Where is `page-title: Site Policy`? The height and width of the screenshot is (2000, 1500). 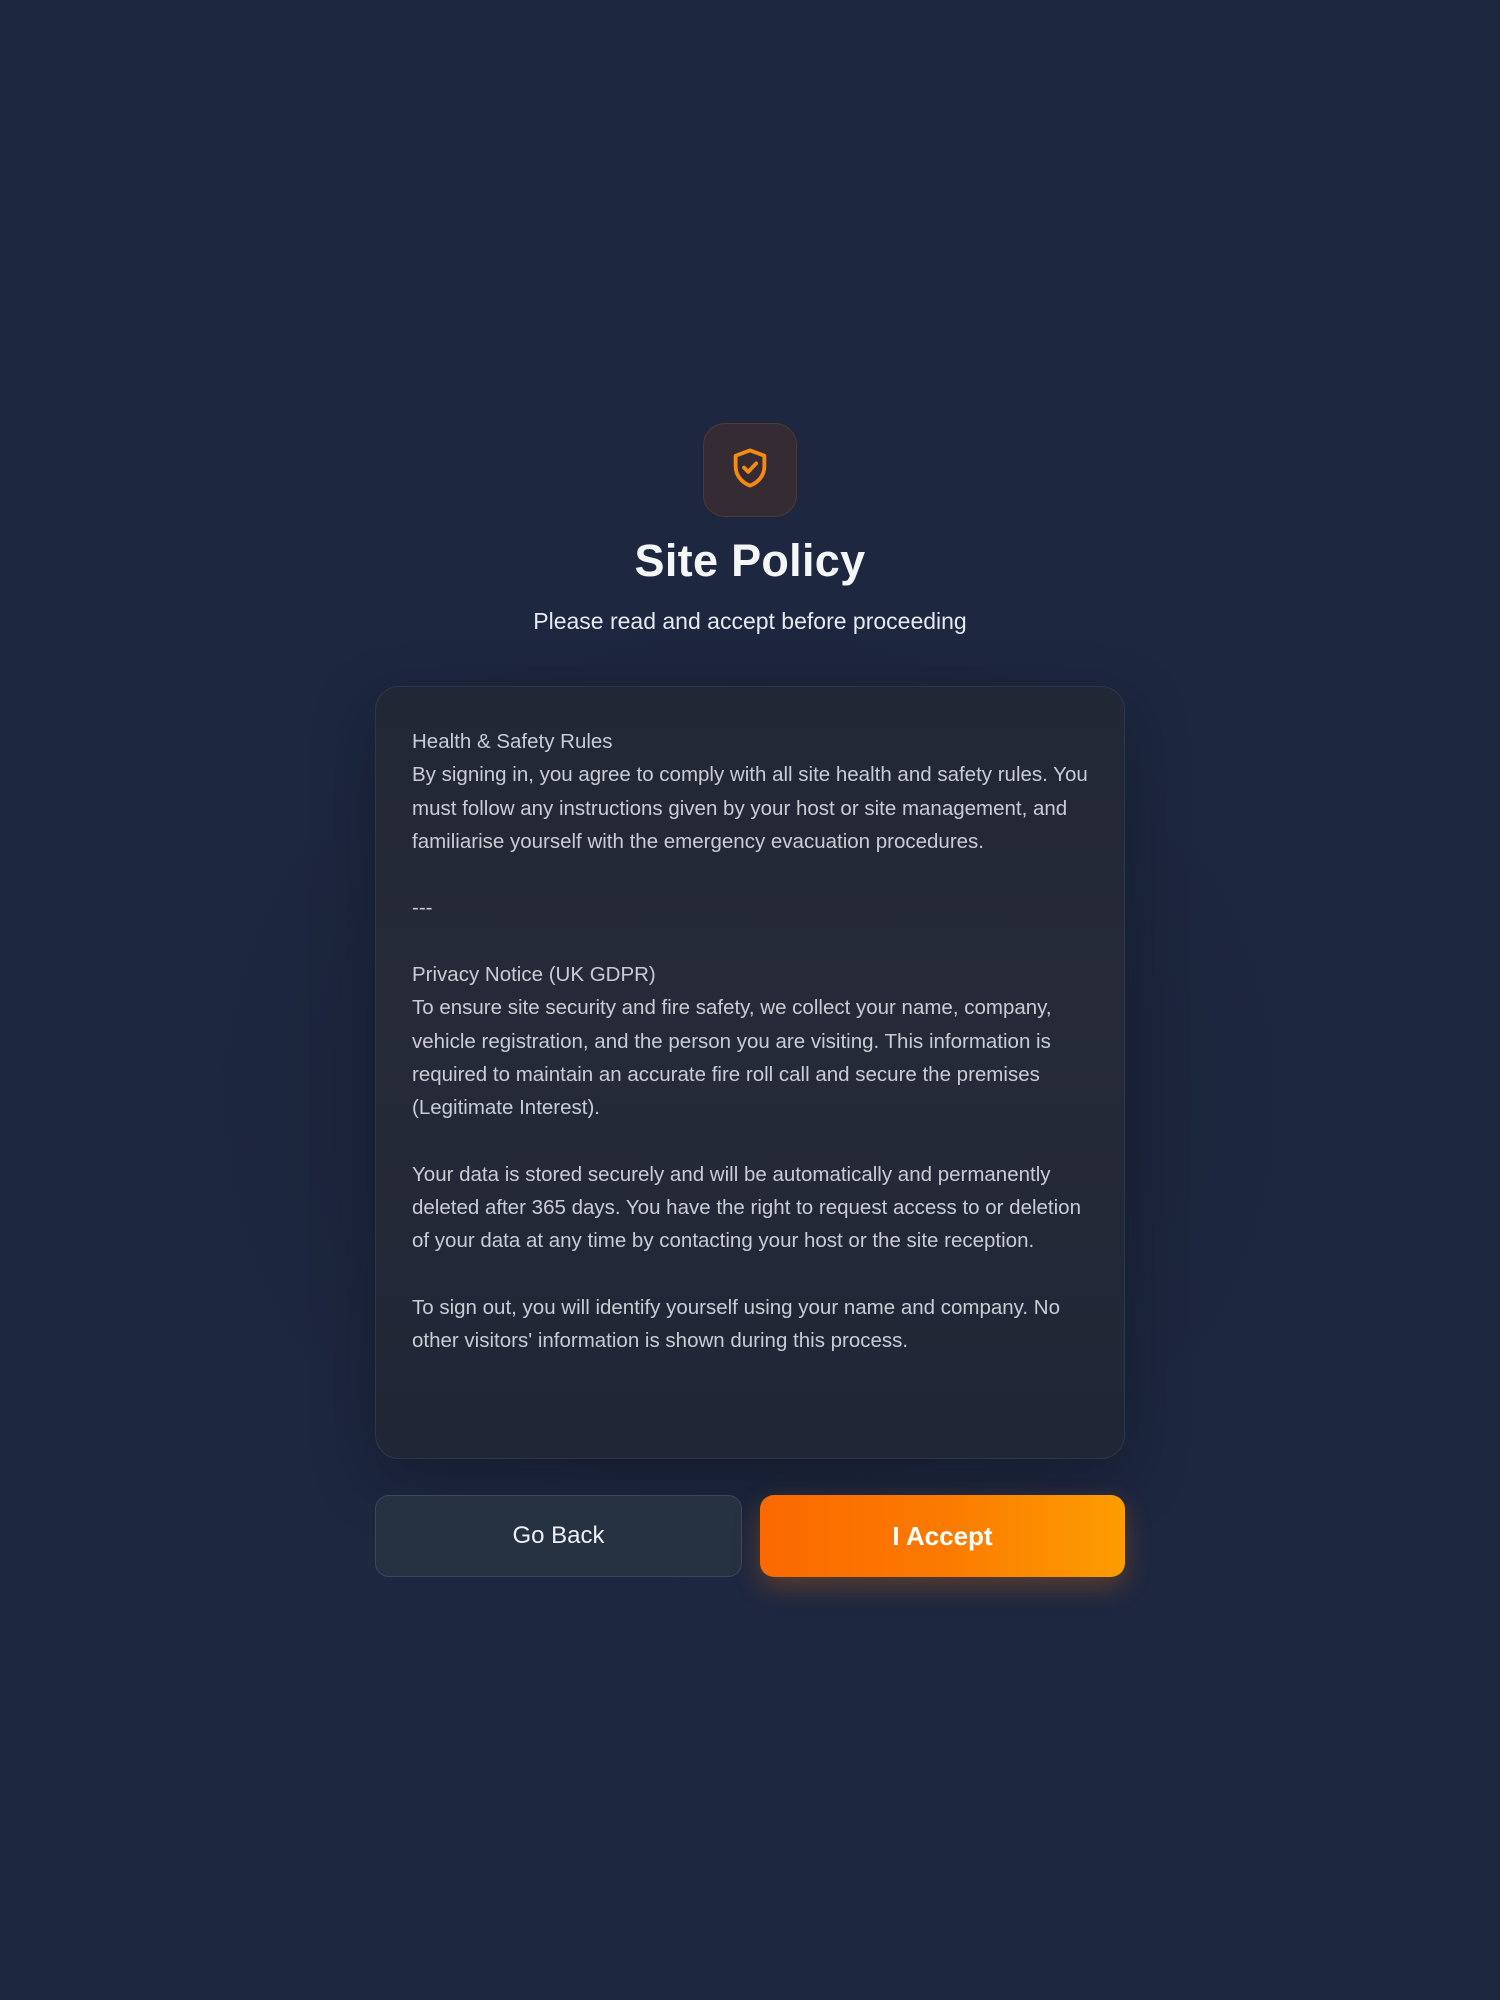 page-title: Site Policy is located at coordinates (750, 560).